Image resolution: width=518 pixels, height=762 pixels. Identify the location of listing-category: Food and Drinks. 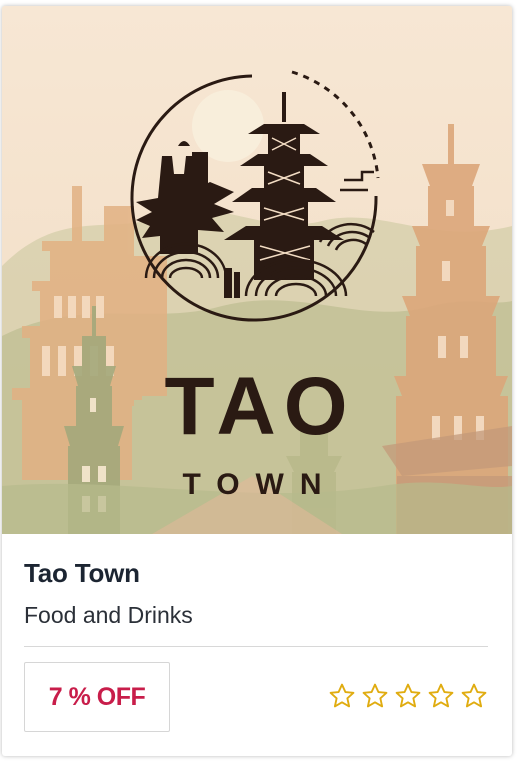
(108, 615).